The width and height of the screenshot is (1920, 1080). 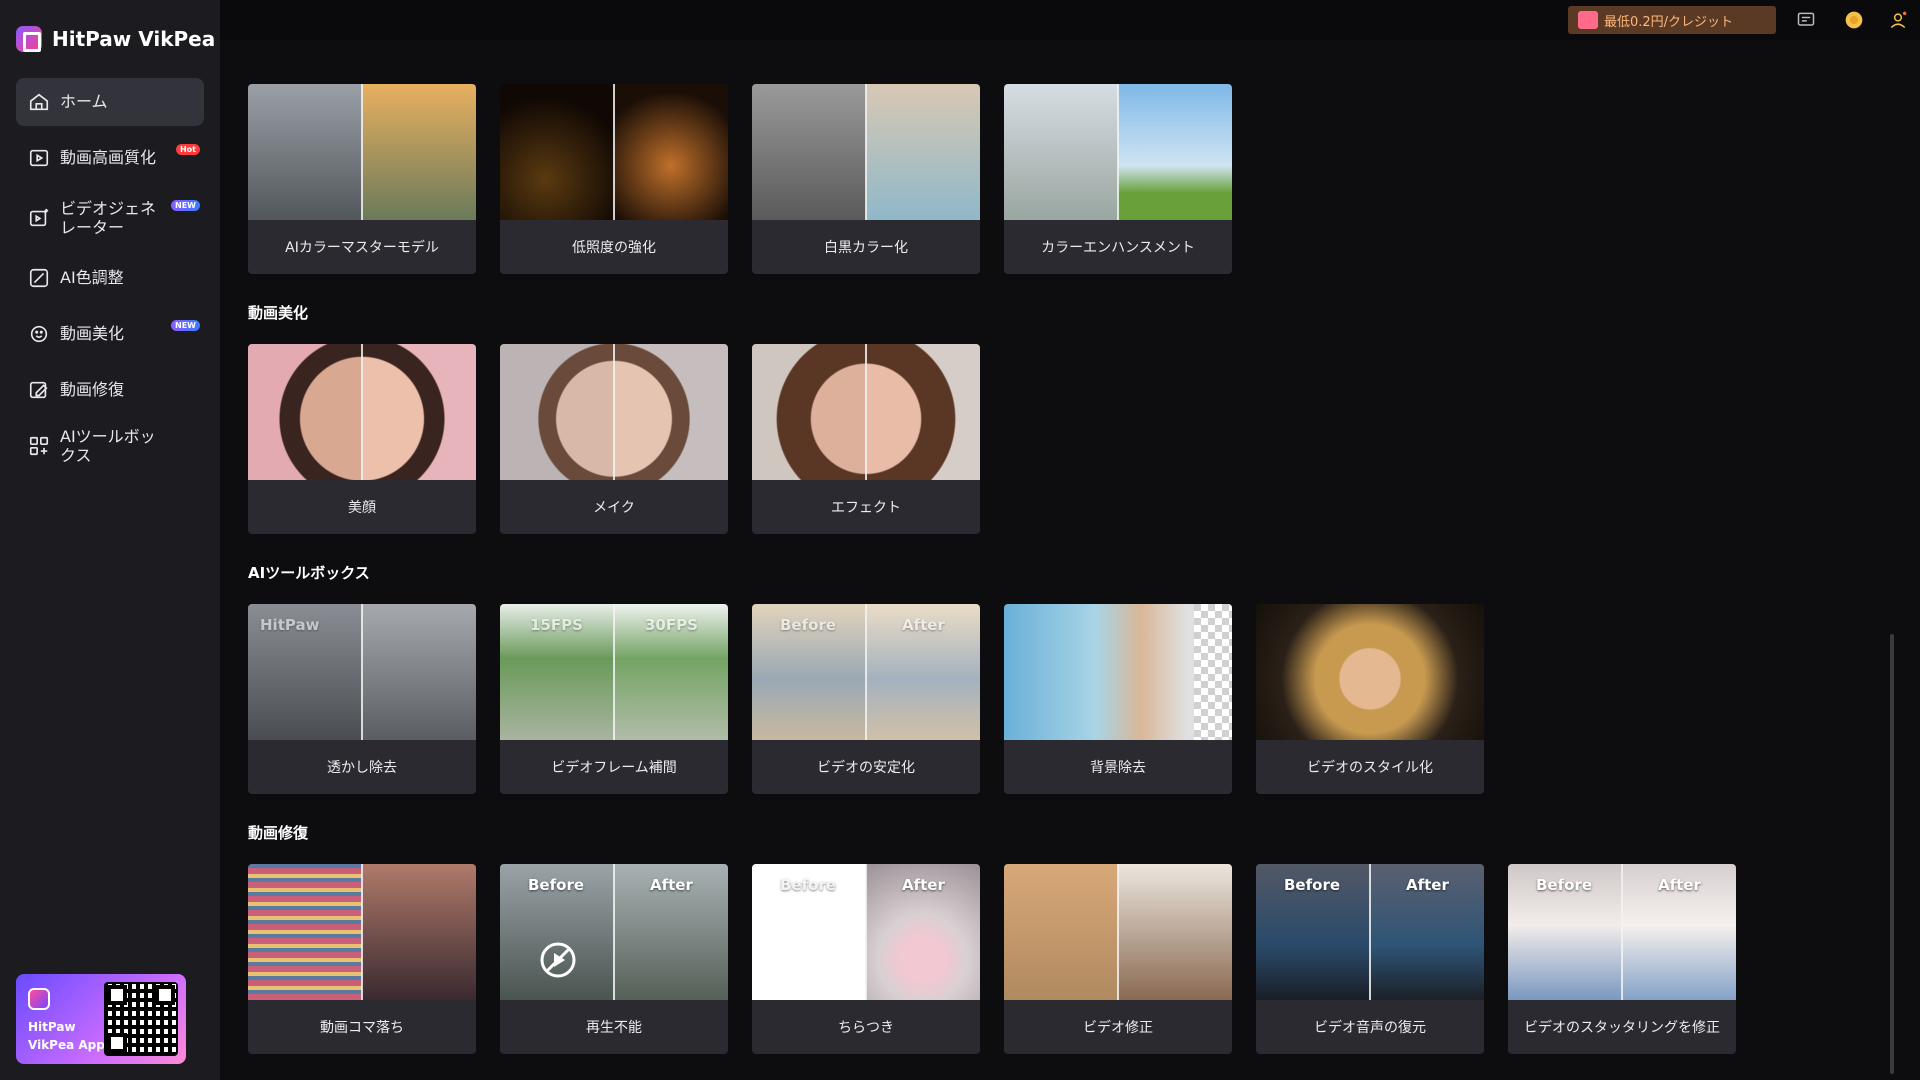 I want to click on hot-badge: Hot, so click(x=187, y=149).